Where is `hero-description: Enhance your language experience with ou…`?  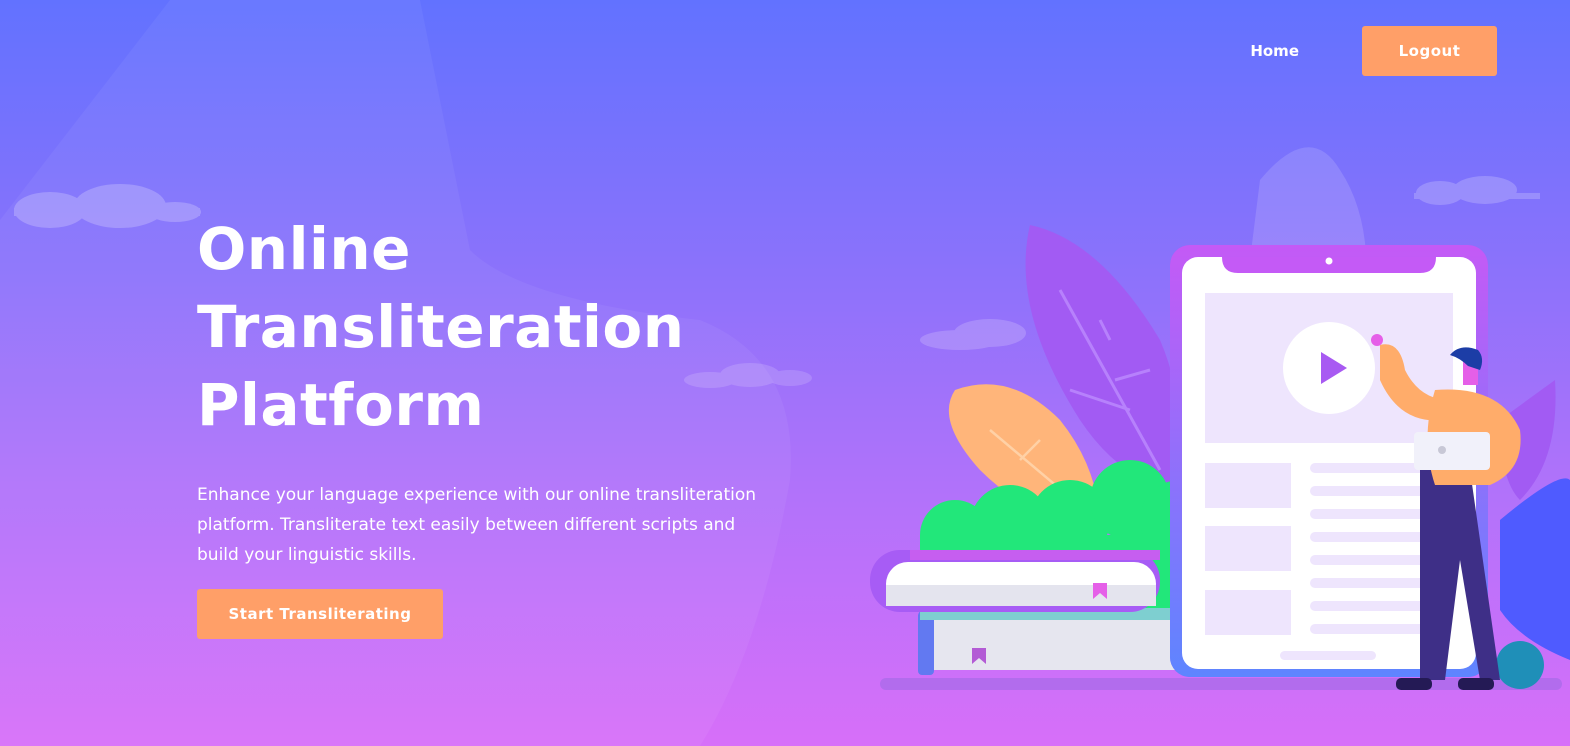
hero-description: Enhance your language experience with ou… is located at coordinates (477, 525).